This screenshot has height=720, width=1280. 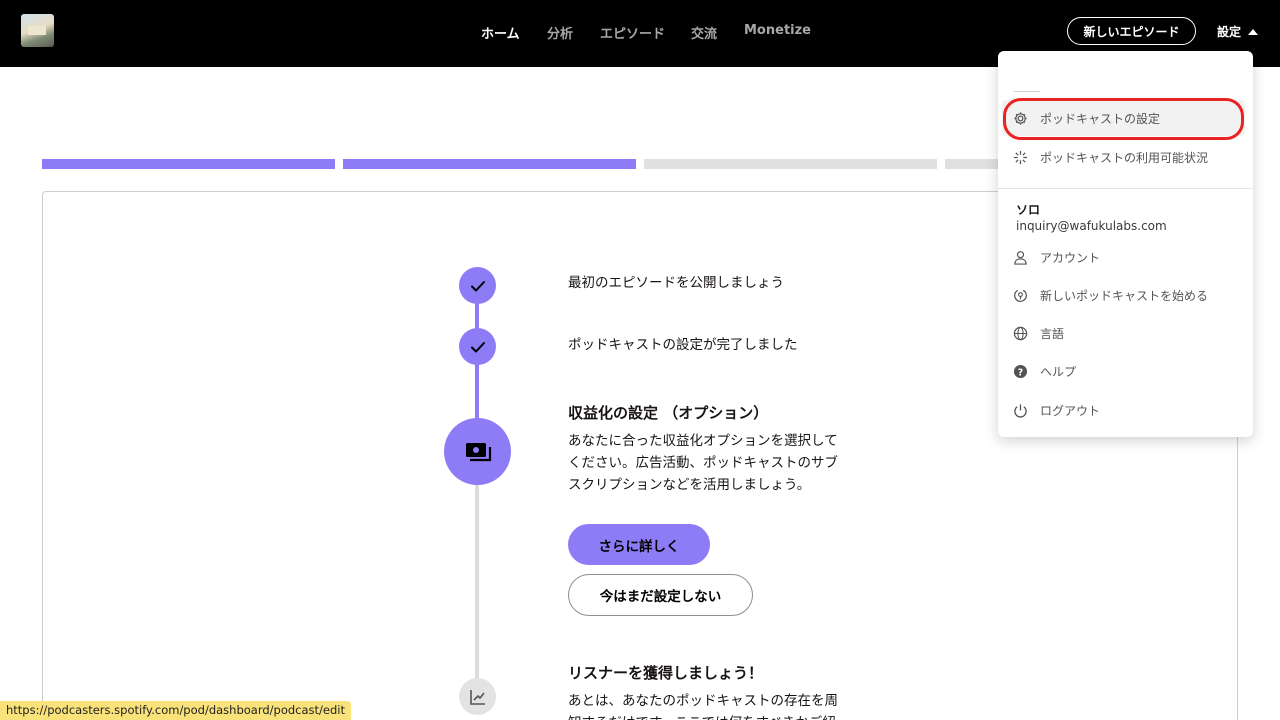 What do you see at coordinates (37, 30) in the screenshot?
I see `podcast-cover-thumbnail` at bounding box center [37, 30].